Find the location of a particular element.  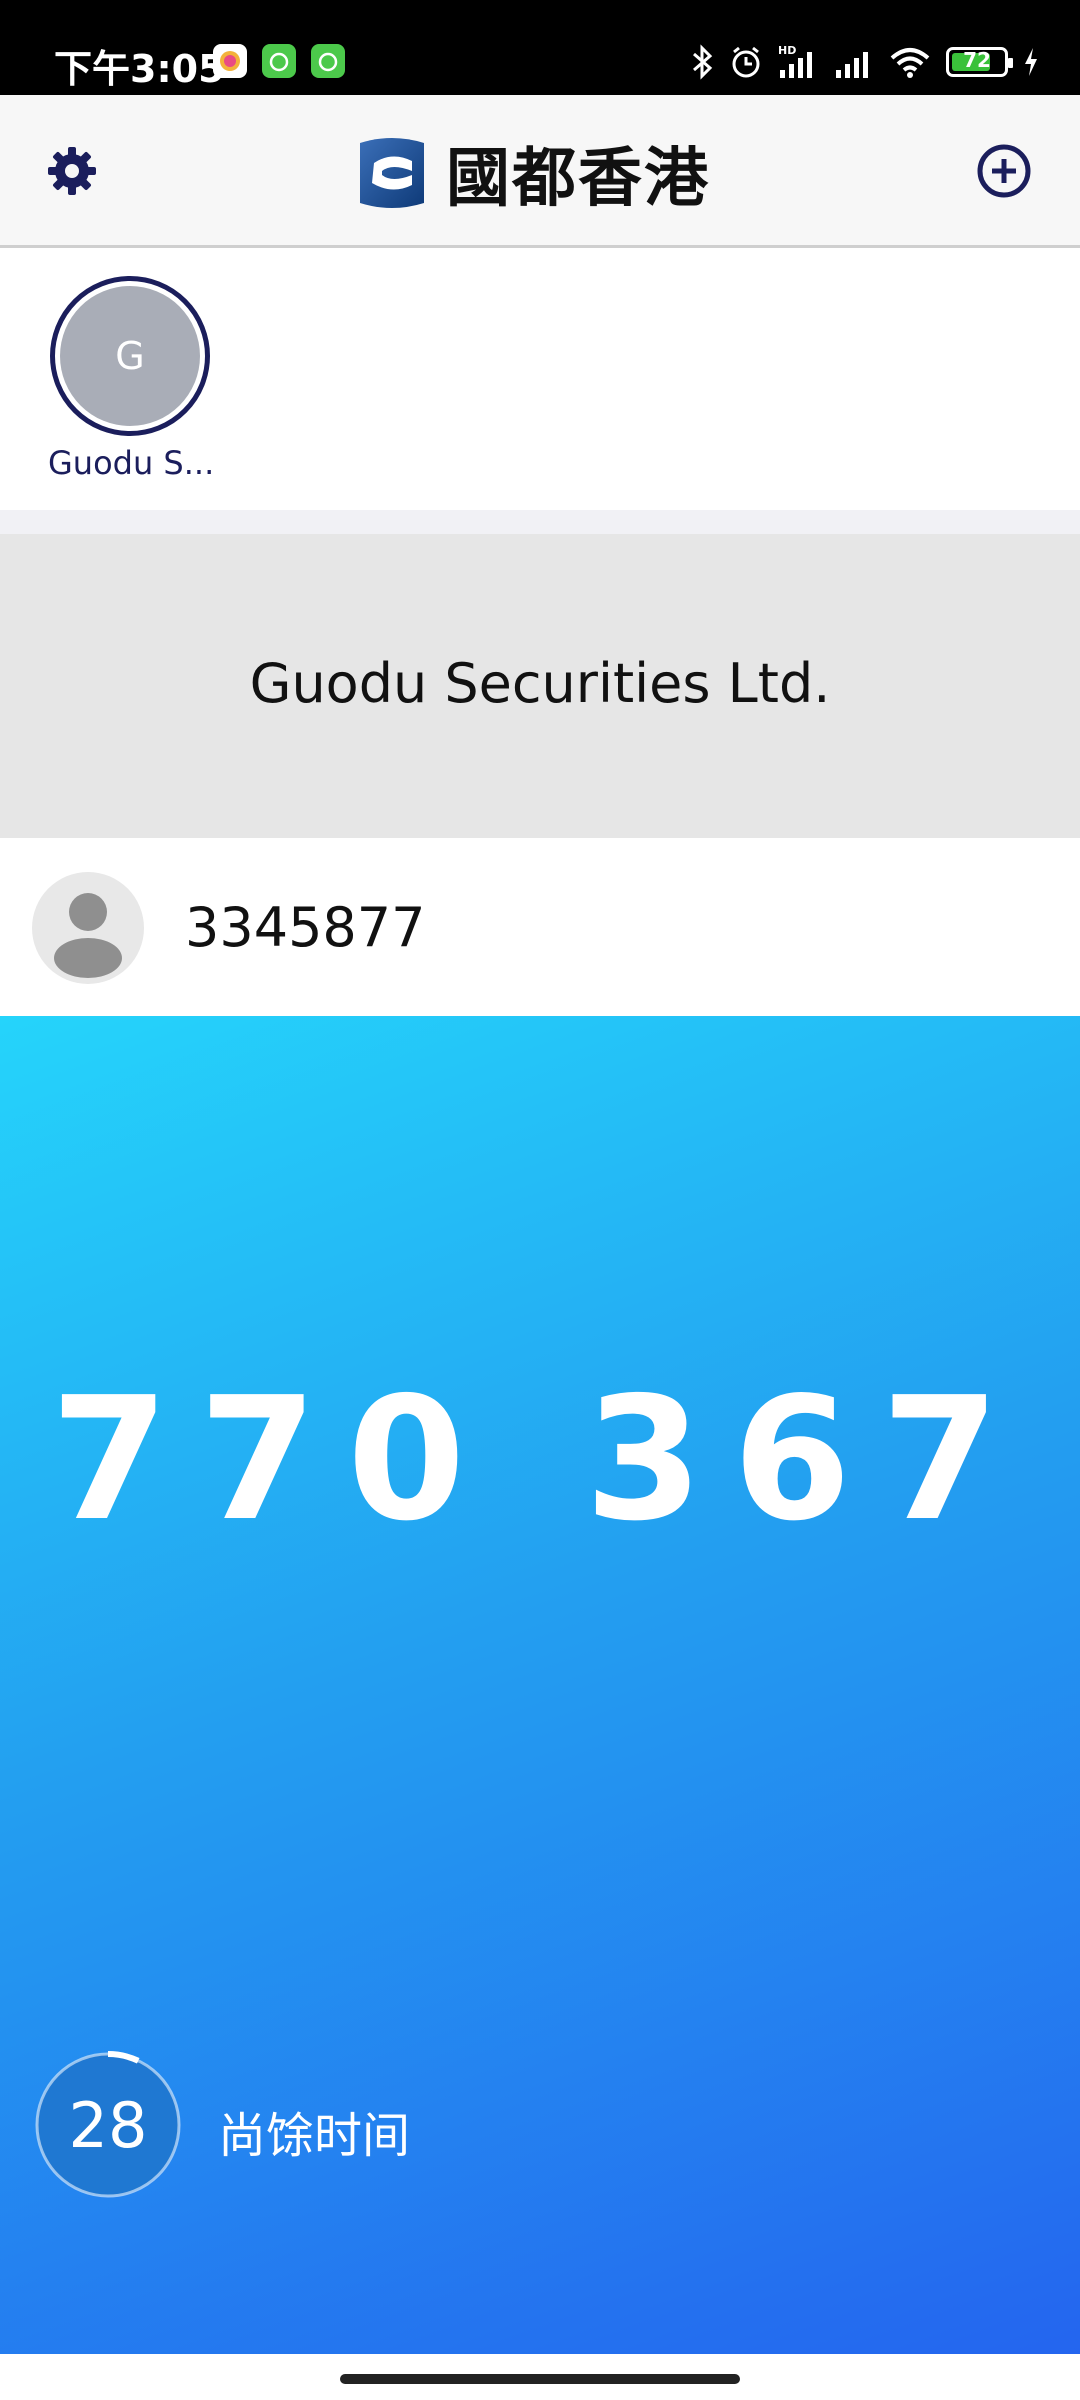

signal-icon is located at coordinates (854, 62).